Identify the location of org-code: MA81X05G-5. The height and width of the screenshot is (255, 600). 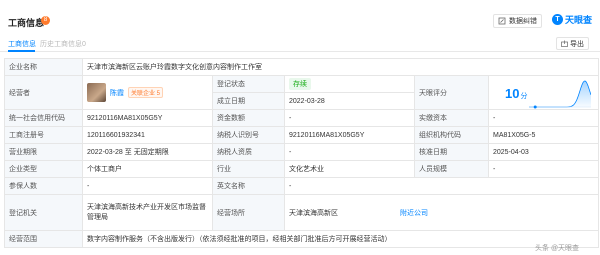
(543, 135).